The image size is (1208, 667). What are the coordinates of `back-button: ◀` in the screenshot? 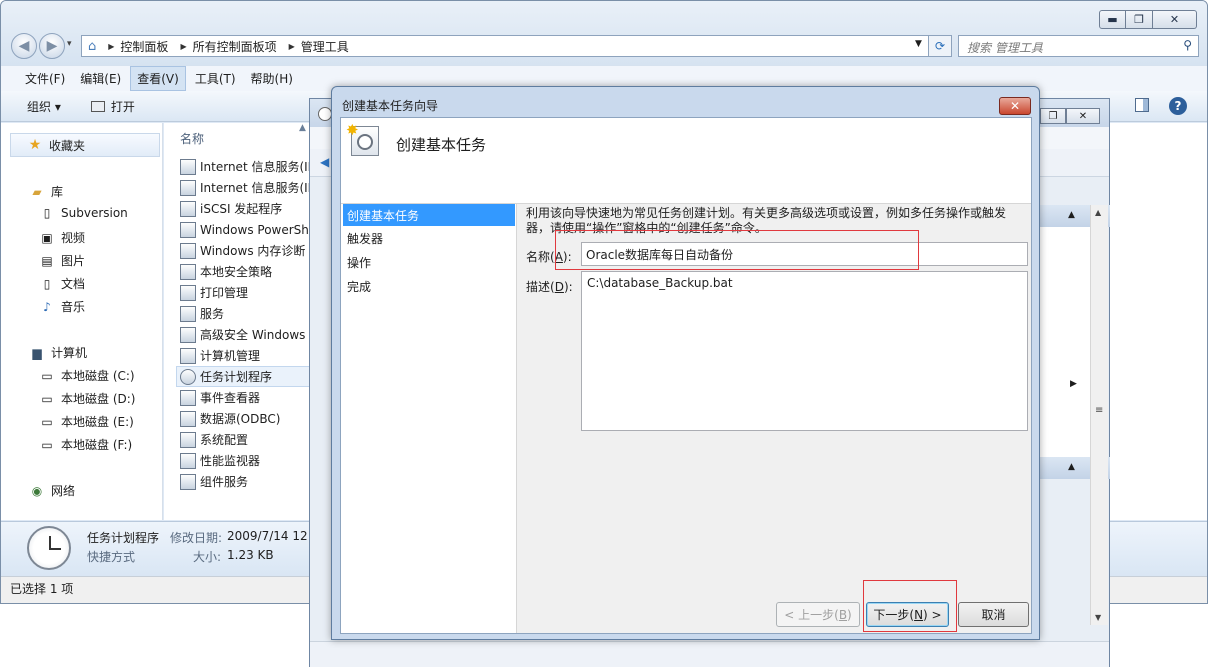 It's located at (24, 46).